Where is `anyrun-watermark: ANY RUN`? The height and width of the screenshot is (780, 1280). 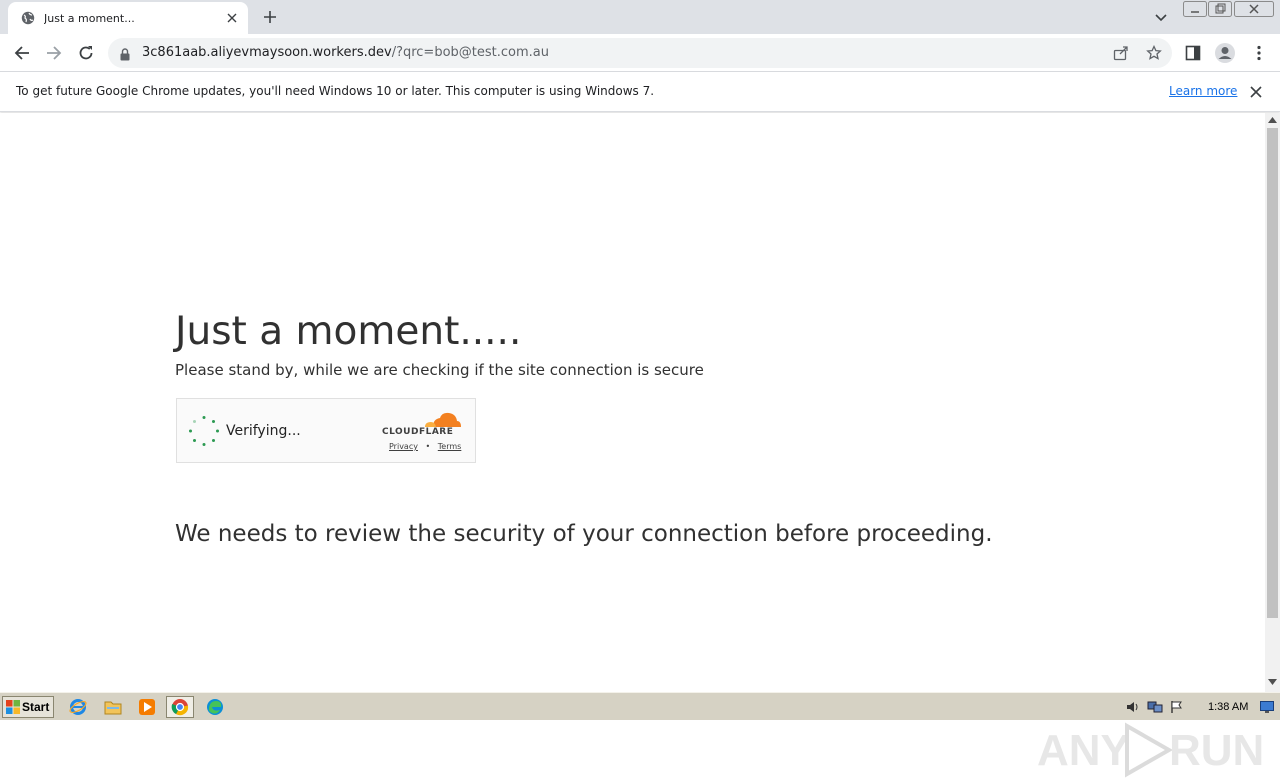 anyrun-watermark: ANY RUN is located at coordinates (1150, 750).